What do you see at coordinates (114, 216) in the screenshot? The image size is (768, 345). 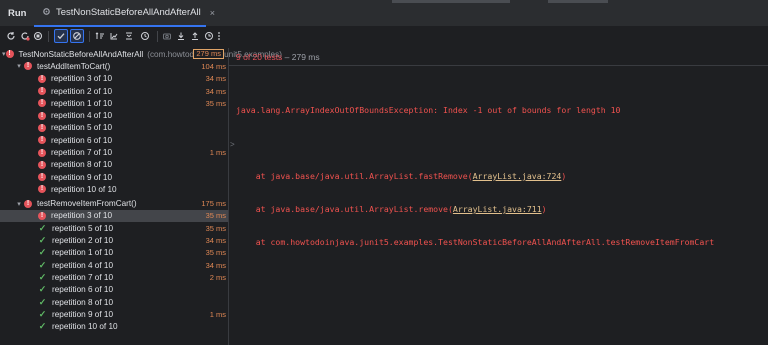 I see `tree-test-node-selected: ! repetition 3 of 10 35 ms` at bounding box center [114, 216].